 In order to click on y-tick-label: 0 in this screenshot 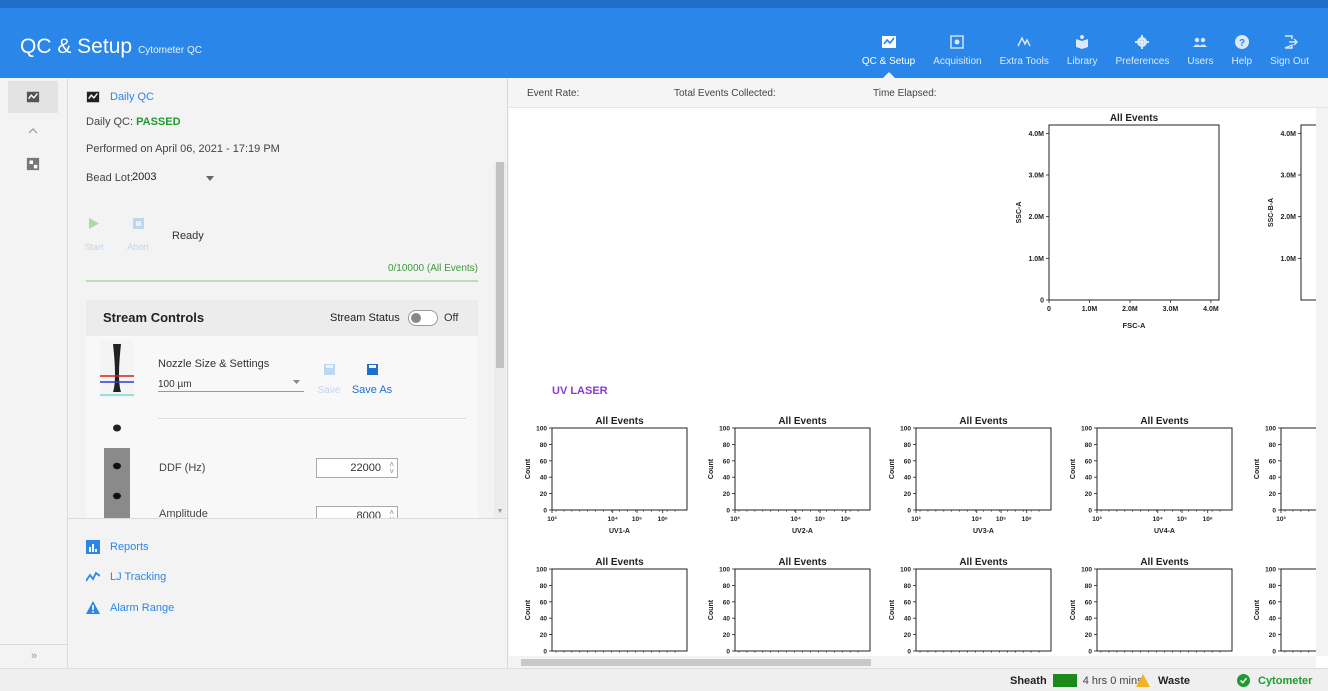, I will do `click(545, 652)`.